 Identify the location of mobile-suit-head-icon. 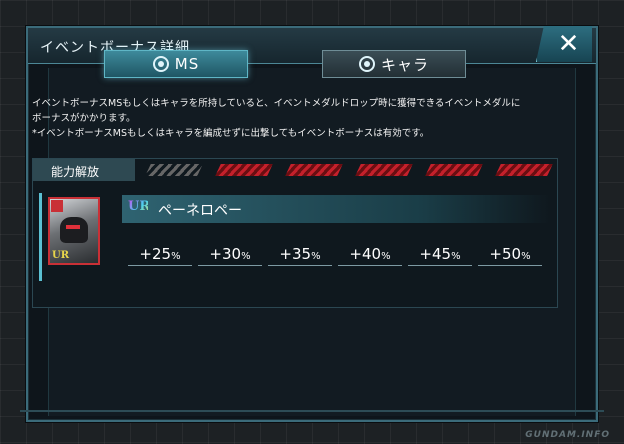
(74, 230).